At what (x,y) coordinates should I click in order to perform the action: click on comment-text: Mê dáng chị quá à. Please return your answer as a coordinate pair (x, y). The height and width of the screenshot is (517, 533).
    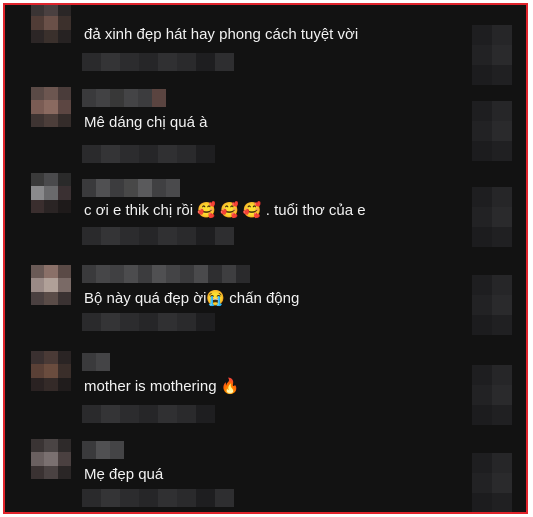
    Looking at the image, I should click on (146, 122).